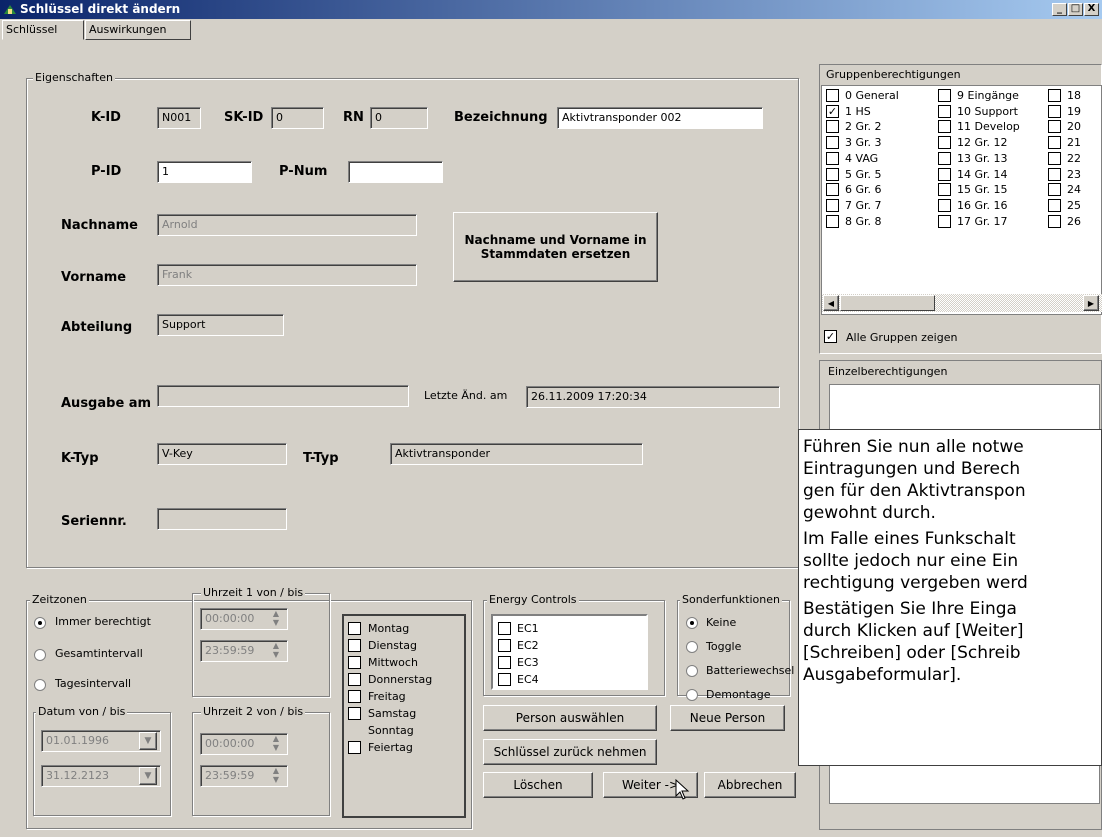 The width and height of the screenshot is (1102, 837). What do you see at coordinates (538, 785) in the screenshot?
I see `loeschen-button: Löschen` at bounding box center [538, 785].